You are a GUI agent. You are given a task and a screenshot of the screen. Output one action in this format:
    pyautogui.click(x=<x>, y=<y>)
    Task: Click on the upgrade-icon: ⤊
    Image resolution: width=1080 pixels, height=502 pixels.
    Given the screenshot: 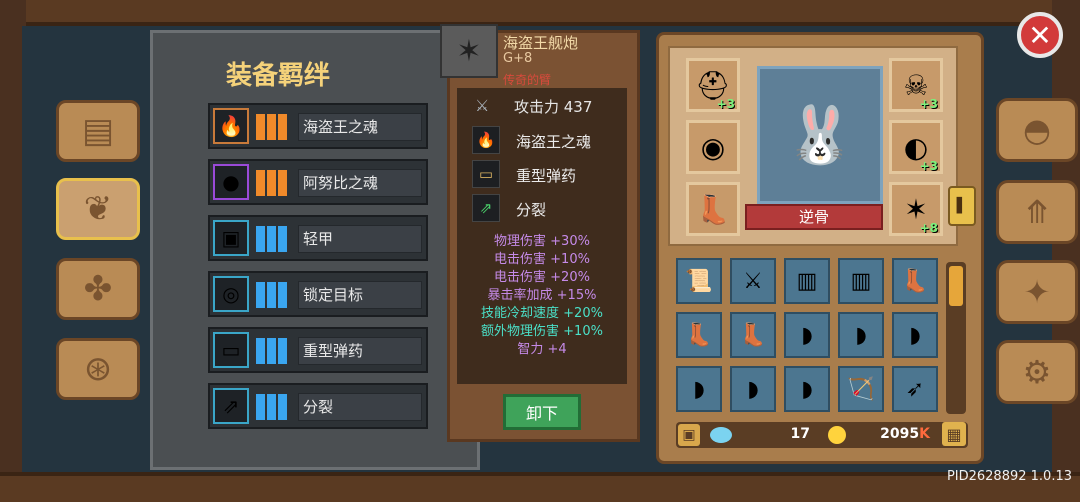 What is the action you would take?
    pyautogui.click(x=1037, y=212)
    